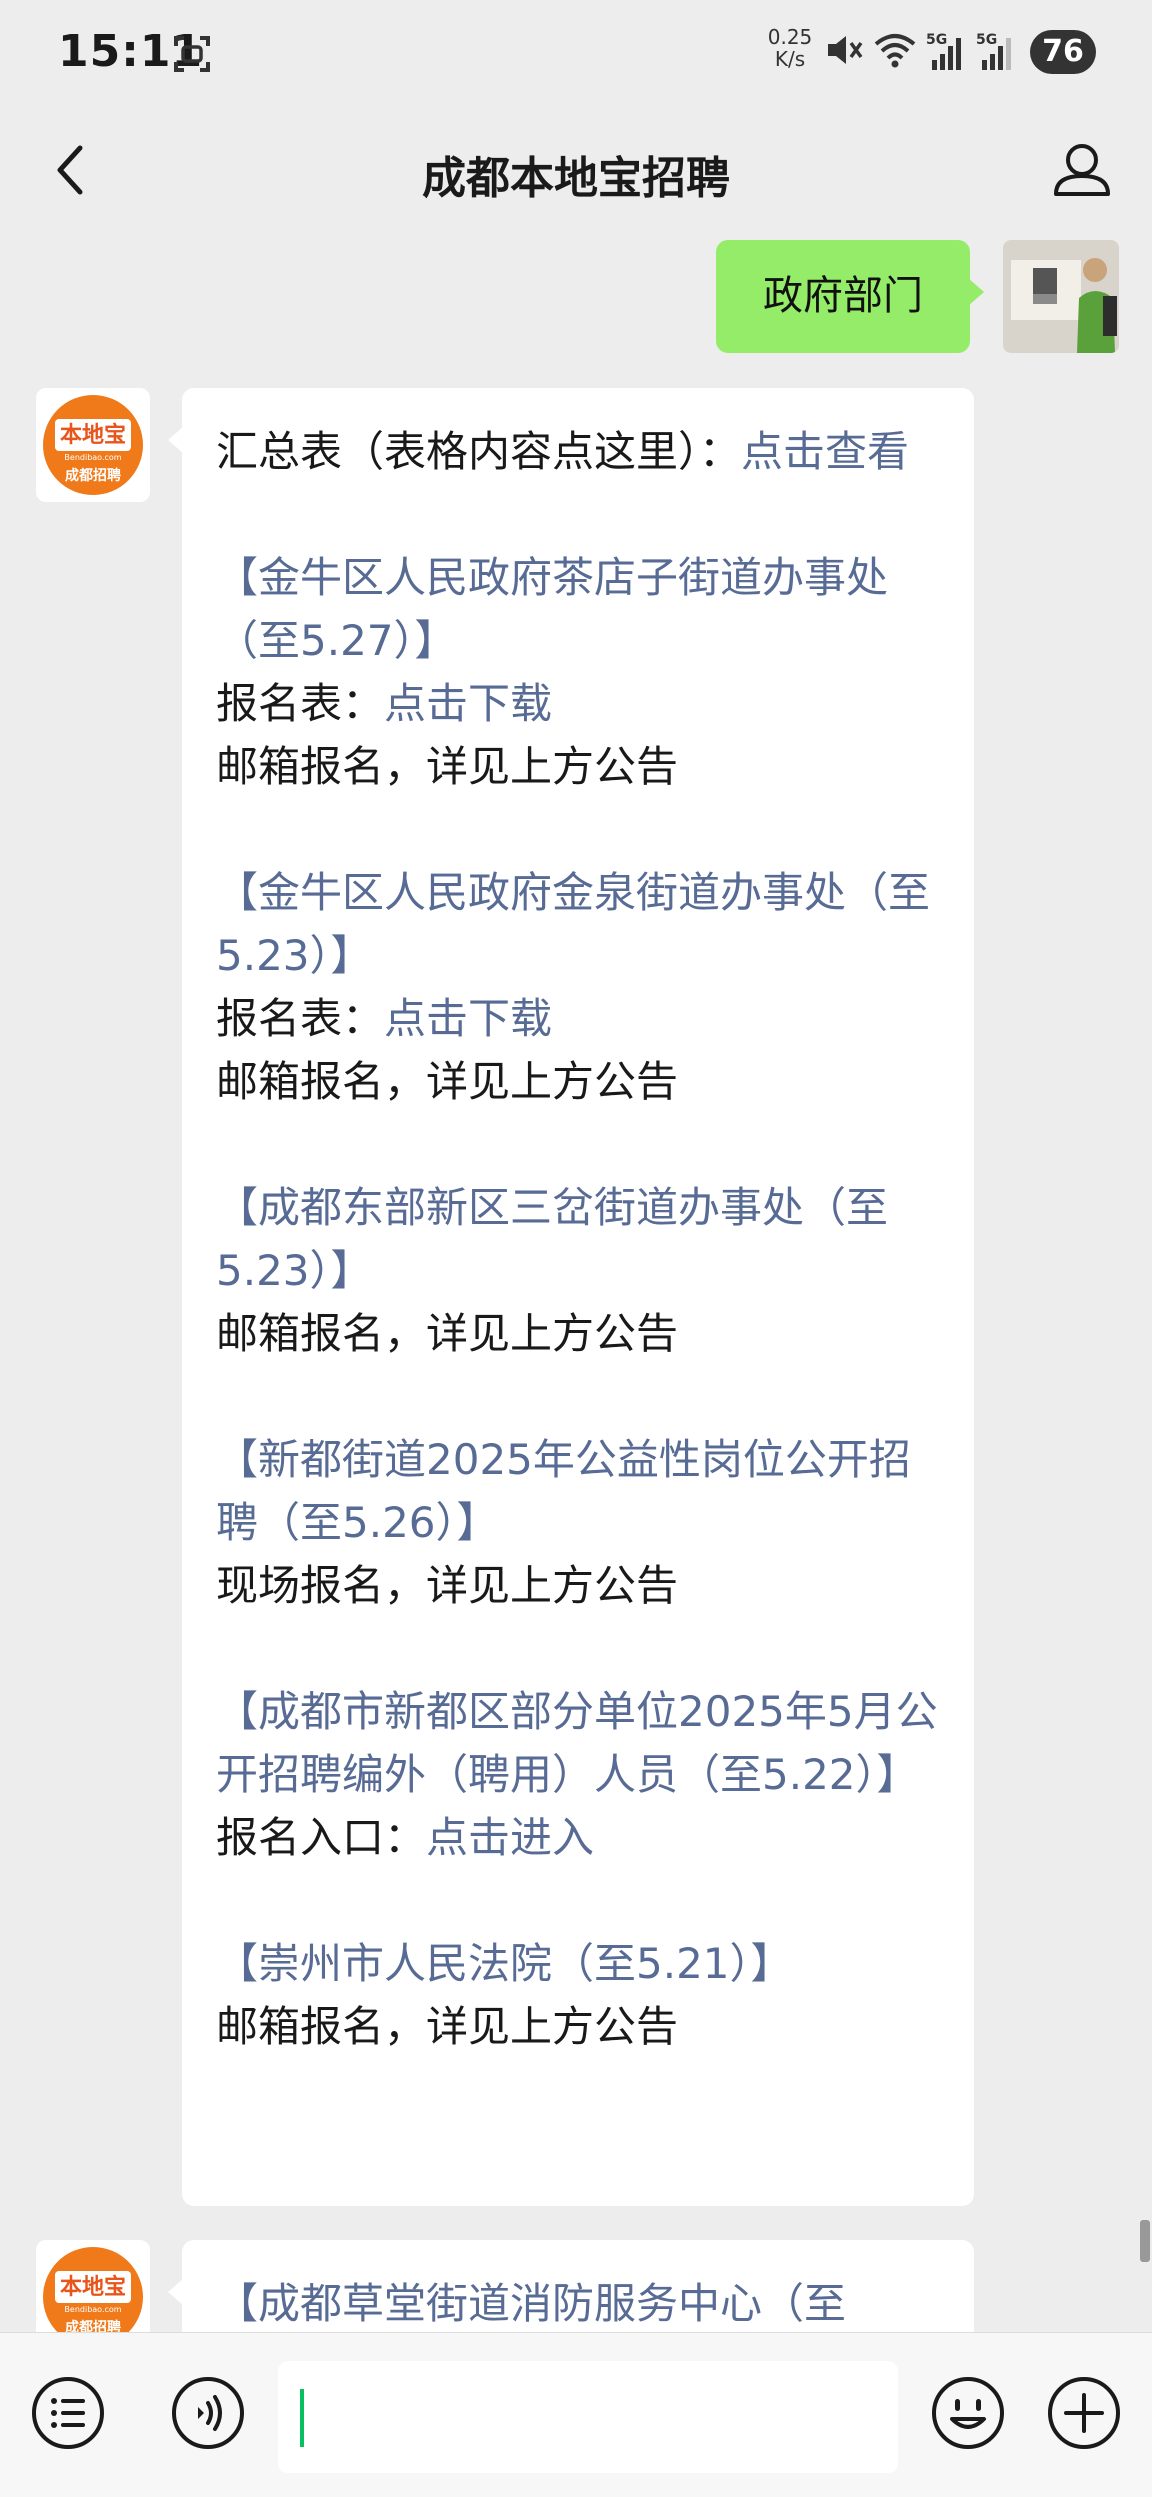 The height and width of the screenshot is (2497, 1152). Describe the element at coordinates (321, 1837) in the screenshot. I see `form-label: 报名入口：` at that location.